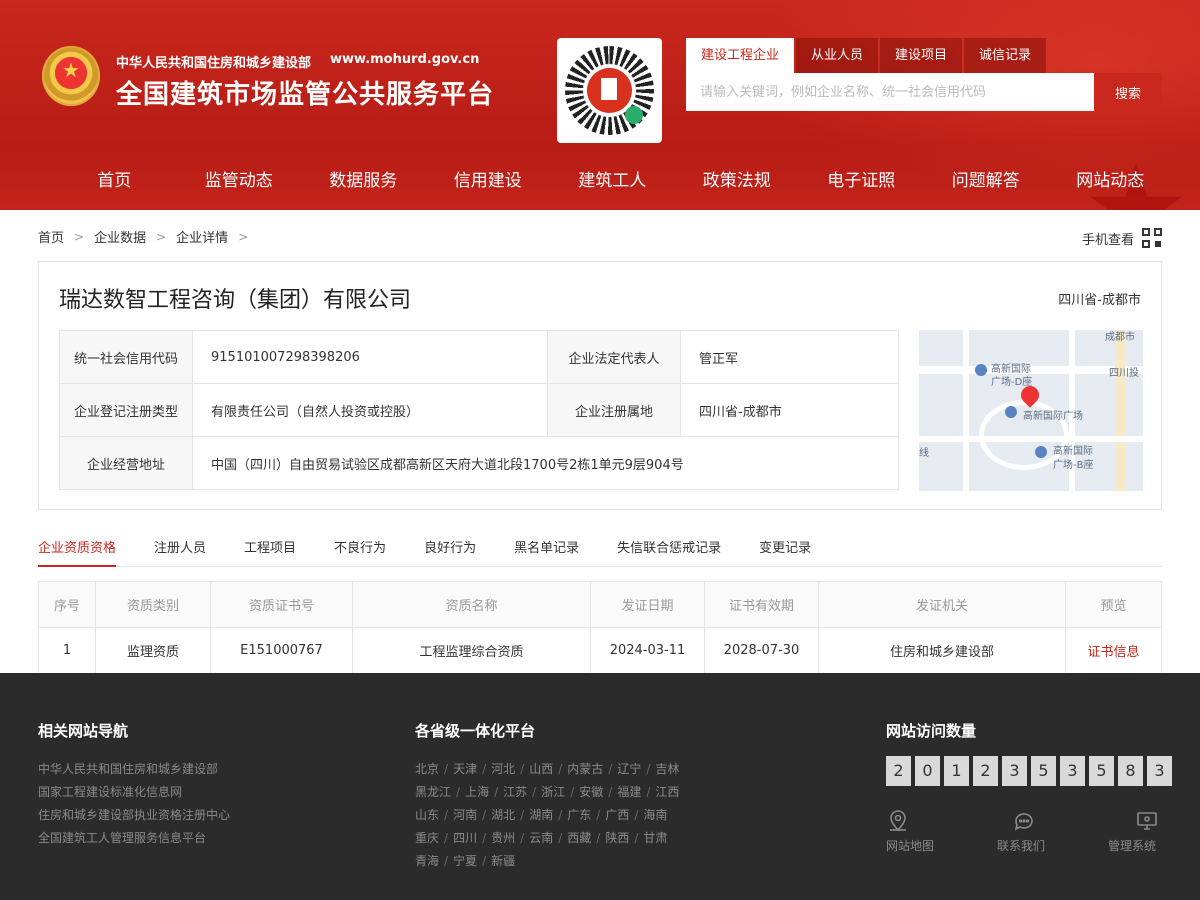 The image size is (1200, 900). Describe the element at coordinates (655, 815) in the screenshot. I see `province-link: 海南` at that location.